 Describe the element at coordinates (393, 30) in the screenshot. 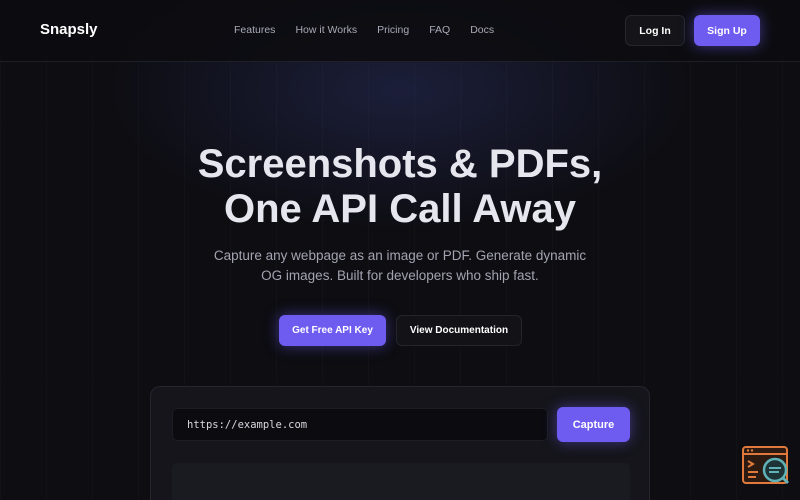

I see `nav-link-pricing: Pricing` at that location.